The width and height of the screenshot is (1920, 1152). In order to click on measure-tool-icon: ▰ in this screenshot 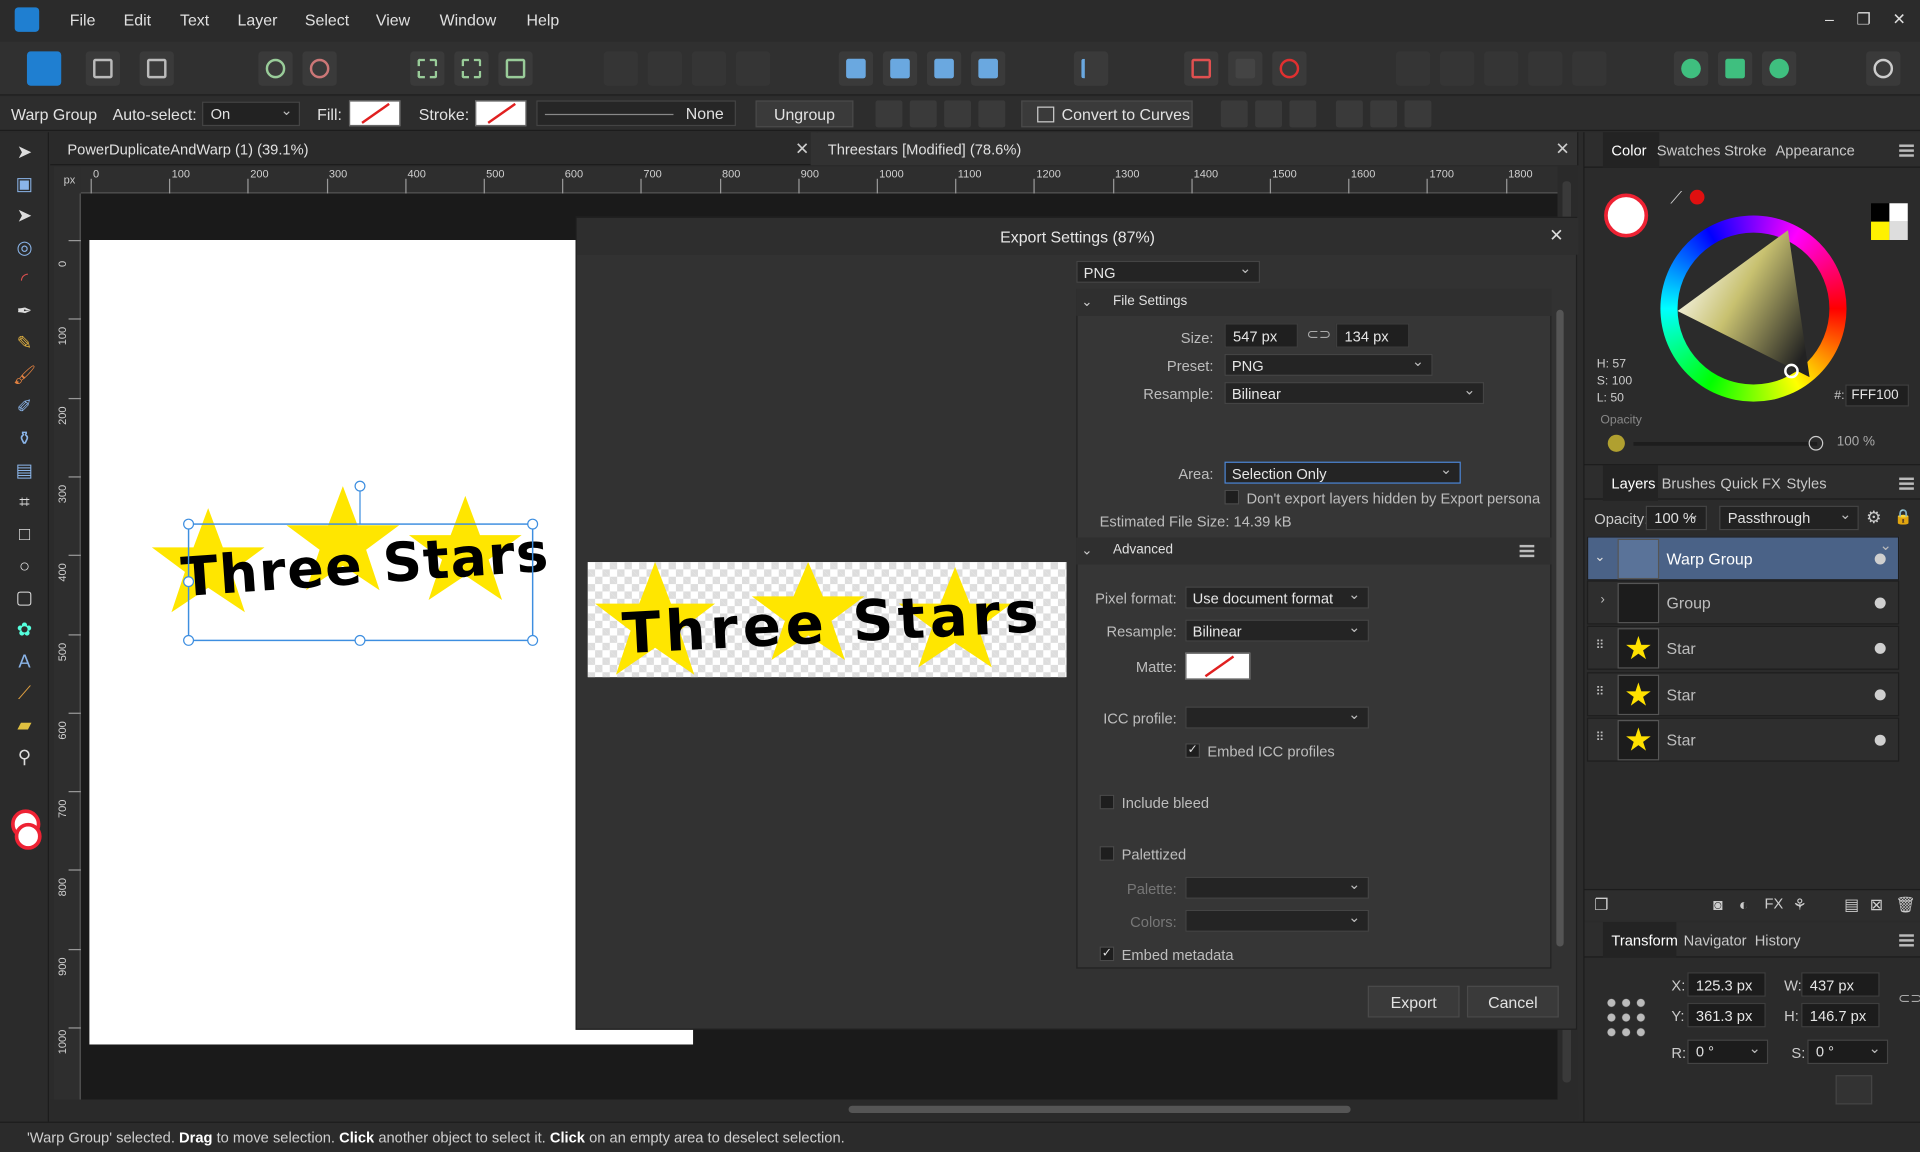, I will do `click(24, 726)`.